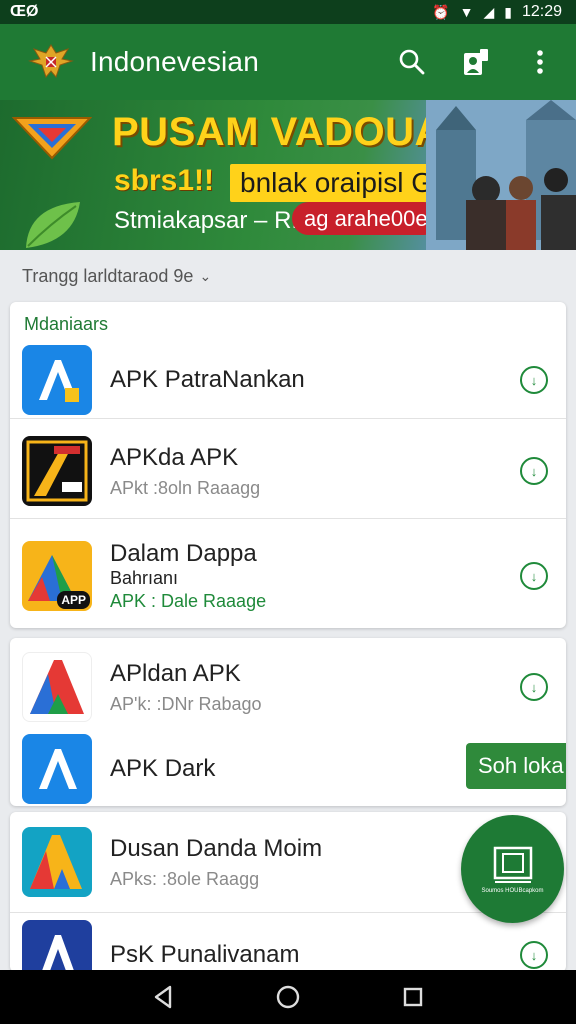 The height and width of the screenshot is (1024, 576). What do you see at coordinates (516, 766) in the screenshot?
I see `snackbar-action-button: Soh loka` at bounding box center [516, 766].